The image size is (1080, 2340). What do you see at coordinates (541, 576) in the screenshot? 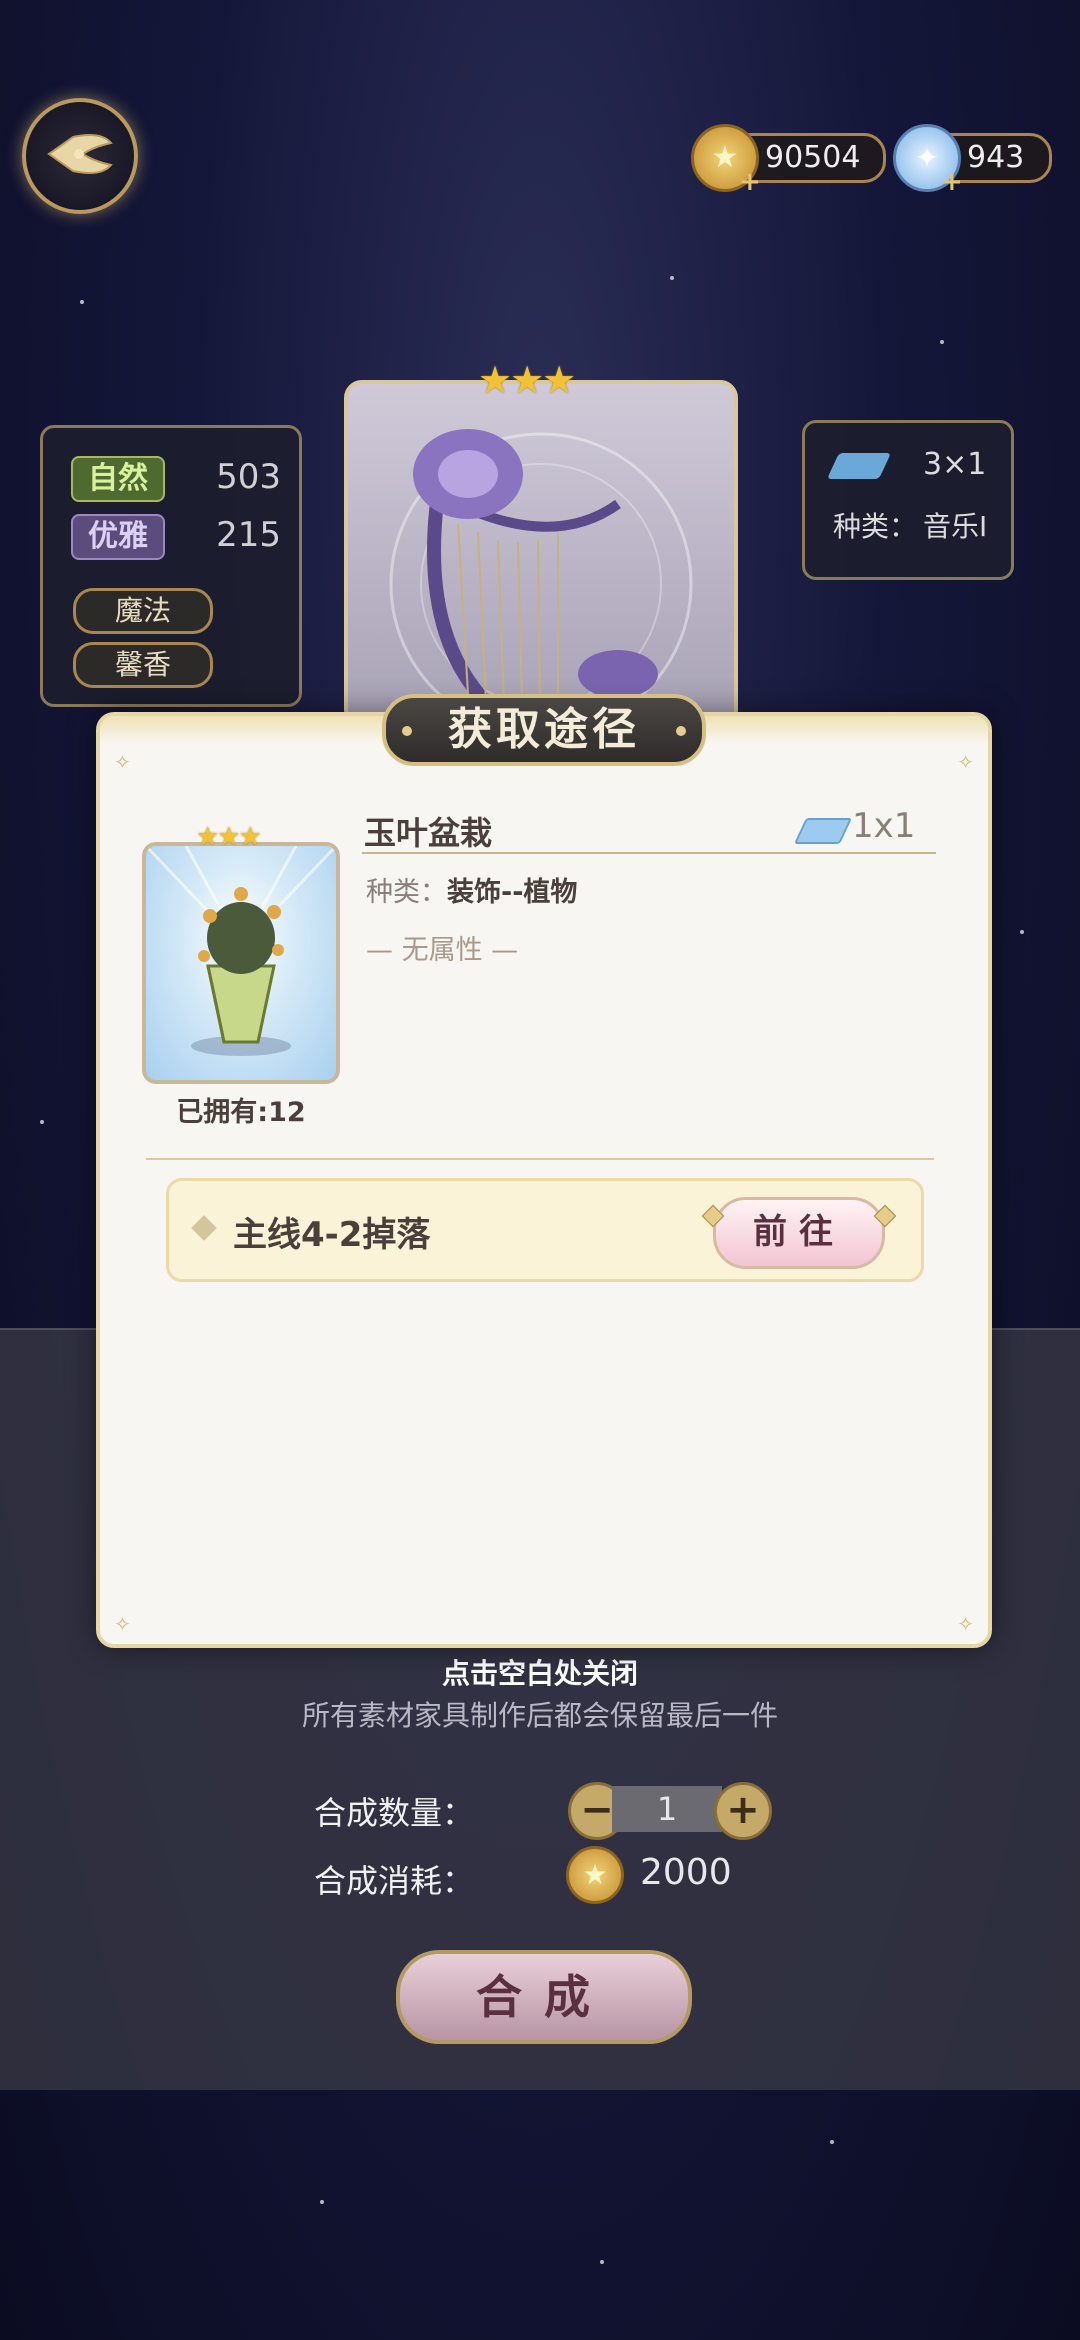
I see `harp-illustration` at bounding box center [541, 576].